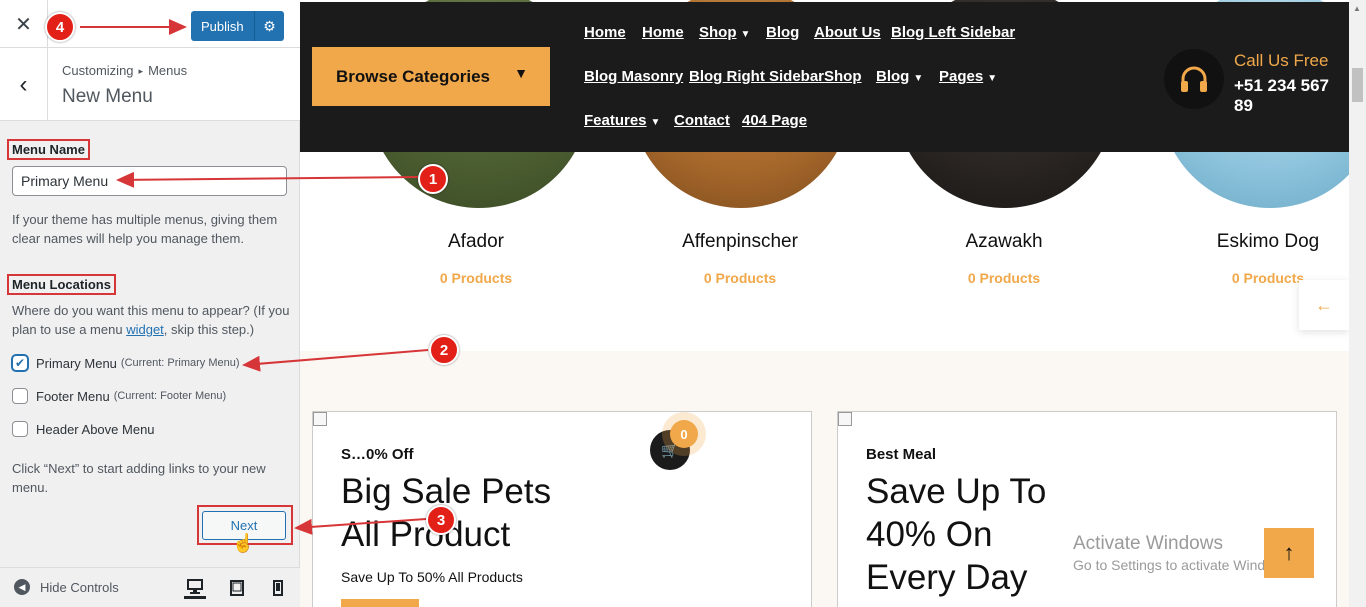 The image size is (1366, 607). What do you see at coordinates (1004, 242) in the screenshot?
I see `category-name: Azawakh` at bounding box center [1004, 242].